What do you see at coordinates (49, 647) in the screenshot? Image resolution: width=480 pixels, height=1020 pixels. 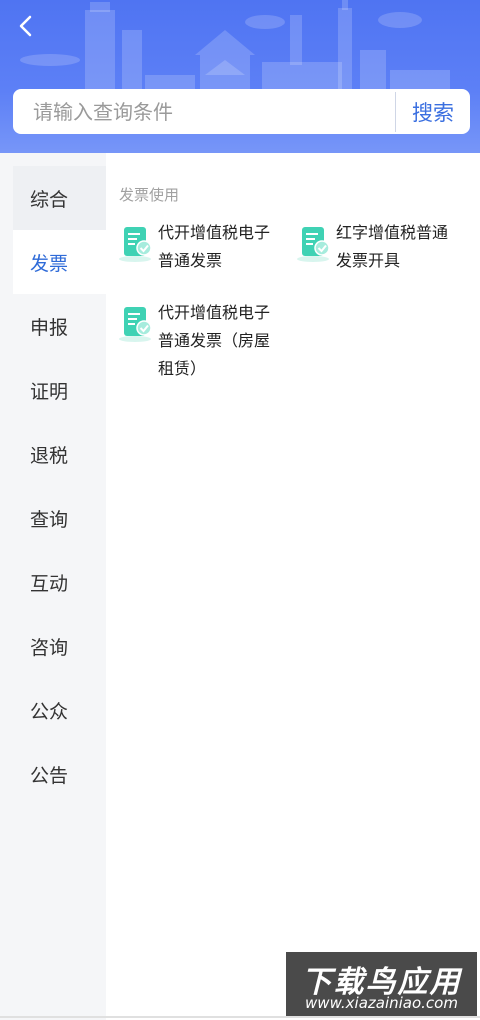 I see `sidebar-item-label: 咨询` at bounding box center [49, 647].